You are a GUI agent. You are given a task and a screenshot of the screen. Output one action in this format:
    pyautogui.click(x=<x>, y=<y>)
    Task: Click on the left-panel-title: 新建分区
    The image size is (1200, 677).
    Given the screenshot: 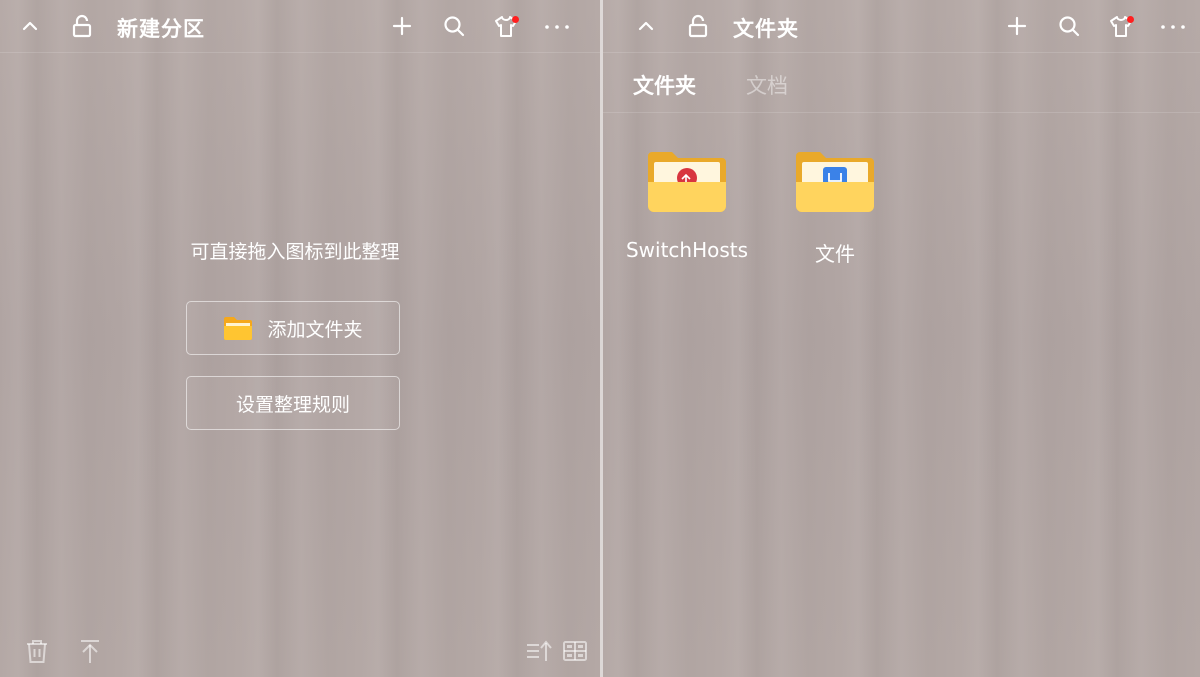 What is the action you would take?
    pyautogui.click(x=161, y=28)
    